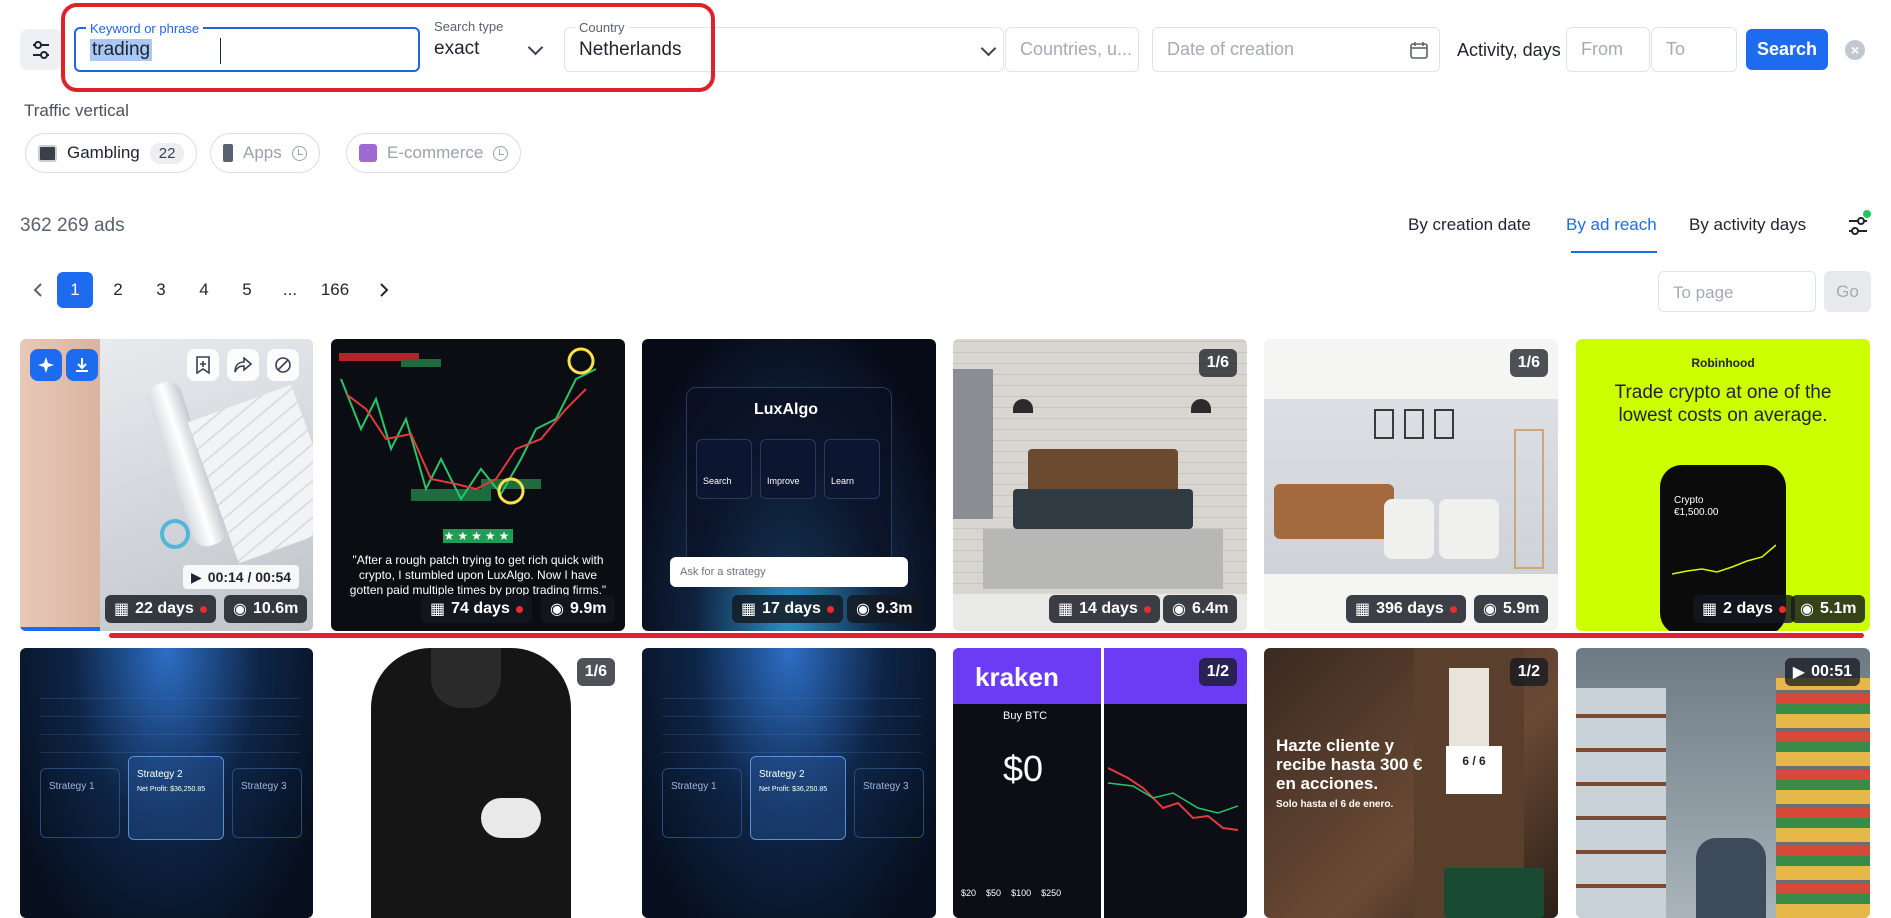 This screenshot has width=1891, height=918. What do you see at coordinates (787, 609) in the screenshot?
I see `days-badge: ▦ 17 days` at bounding box center [787, 609].